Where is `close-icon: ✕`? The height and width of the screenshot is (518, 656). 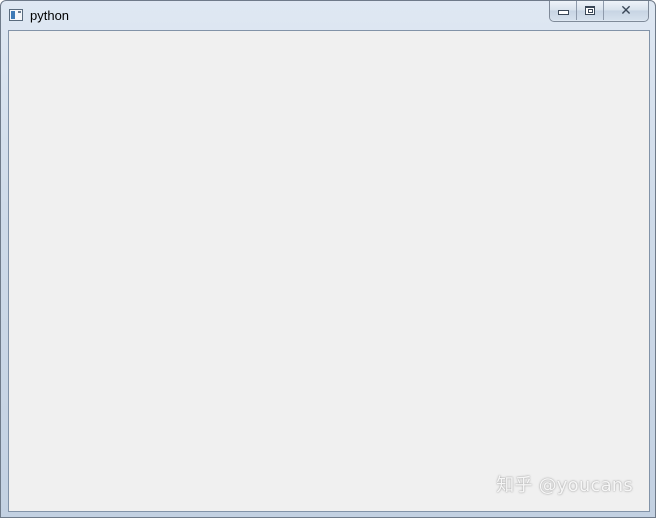
close-icon: ✕ is located at coordinates (626, 10).